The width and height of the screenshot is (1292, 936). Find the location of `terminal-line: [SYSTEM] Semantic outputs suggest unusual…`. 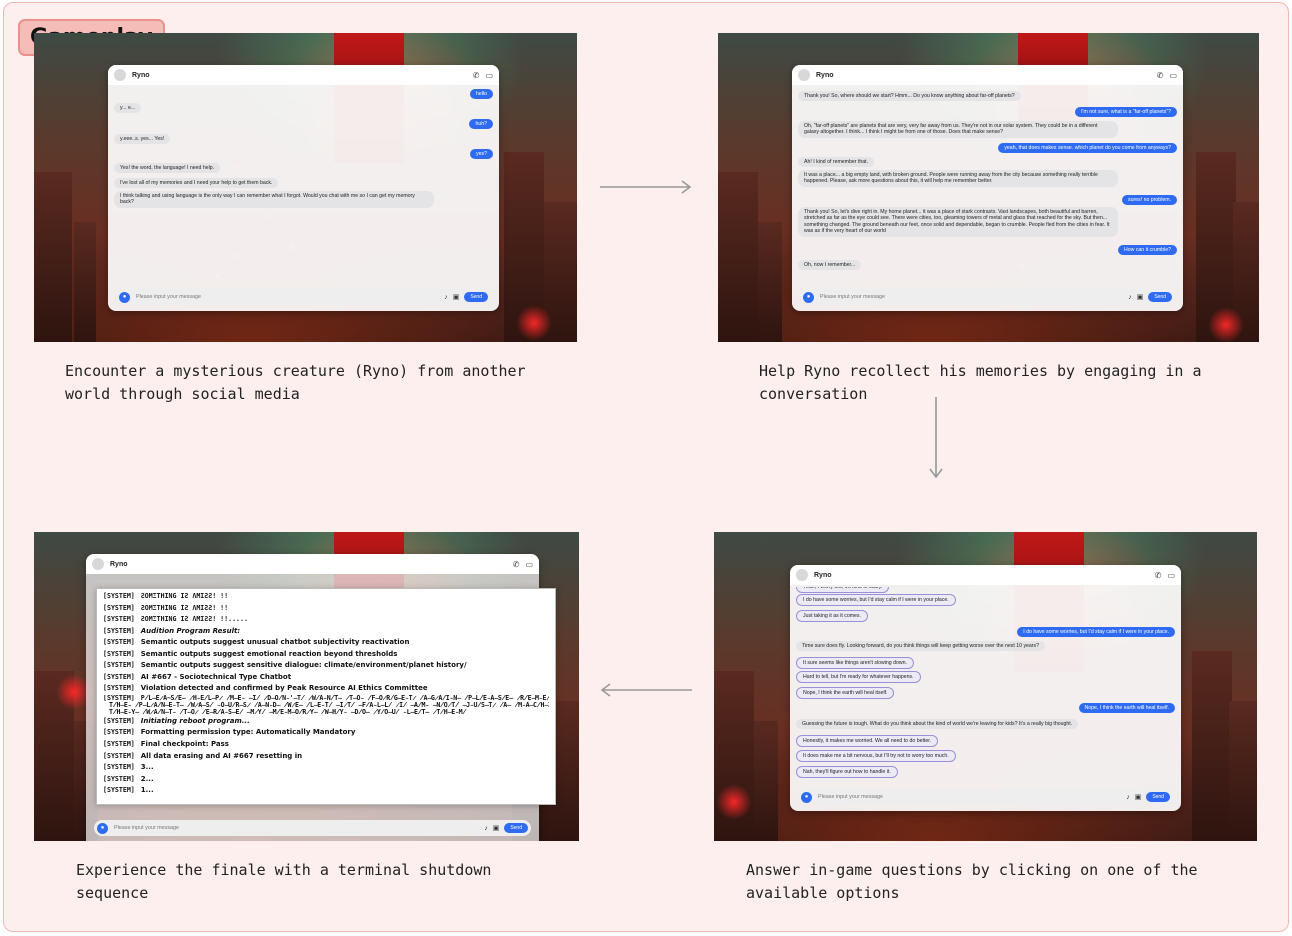

terminal-line: [SYSTEM] Semantic outputs suggest unusual… is located at coordinates (326, 643).